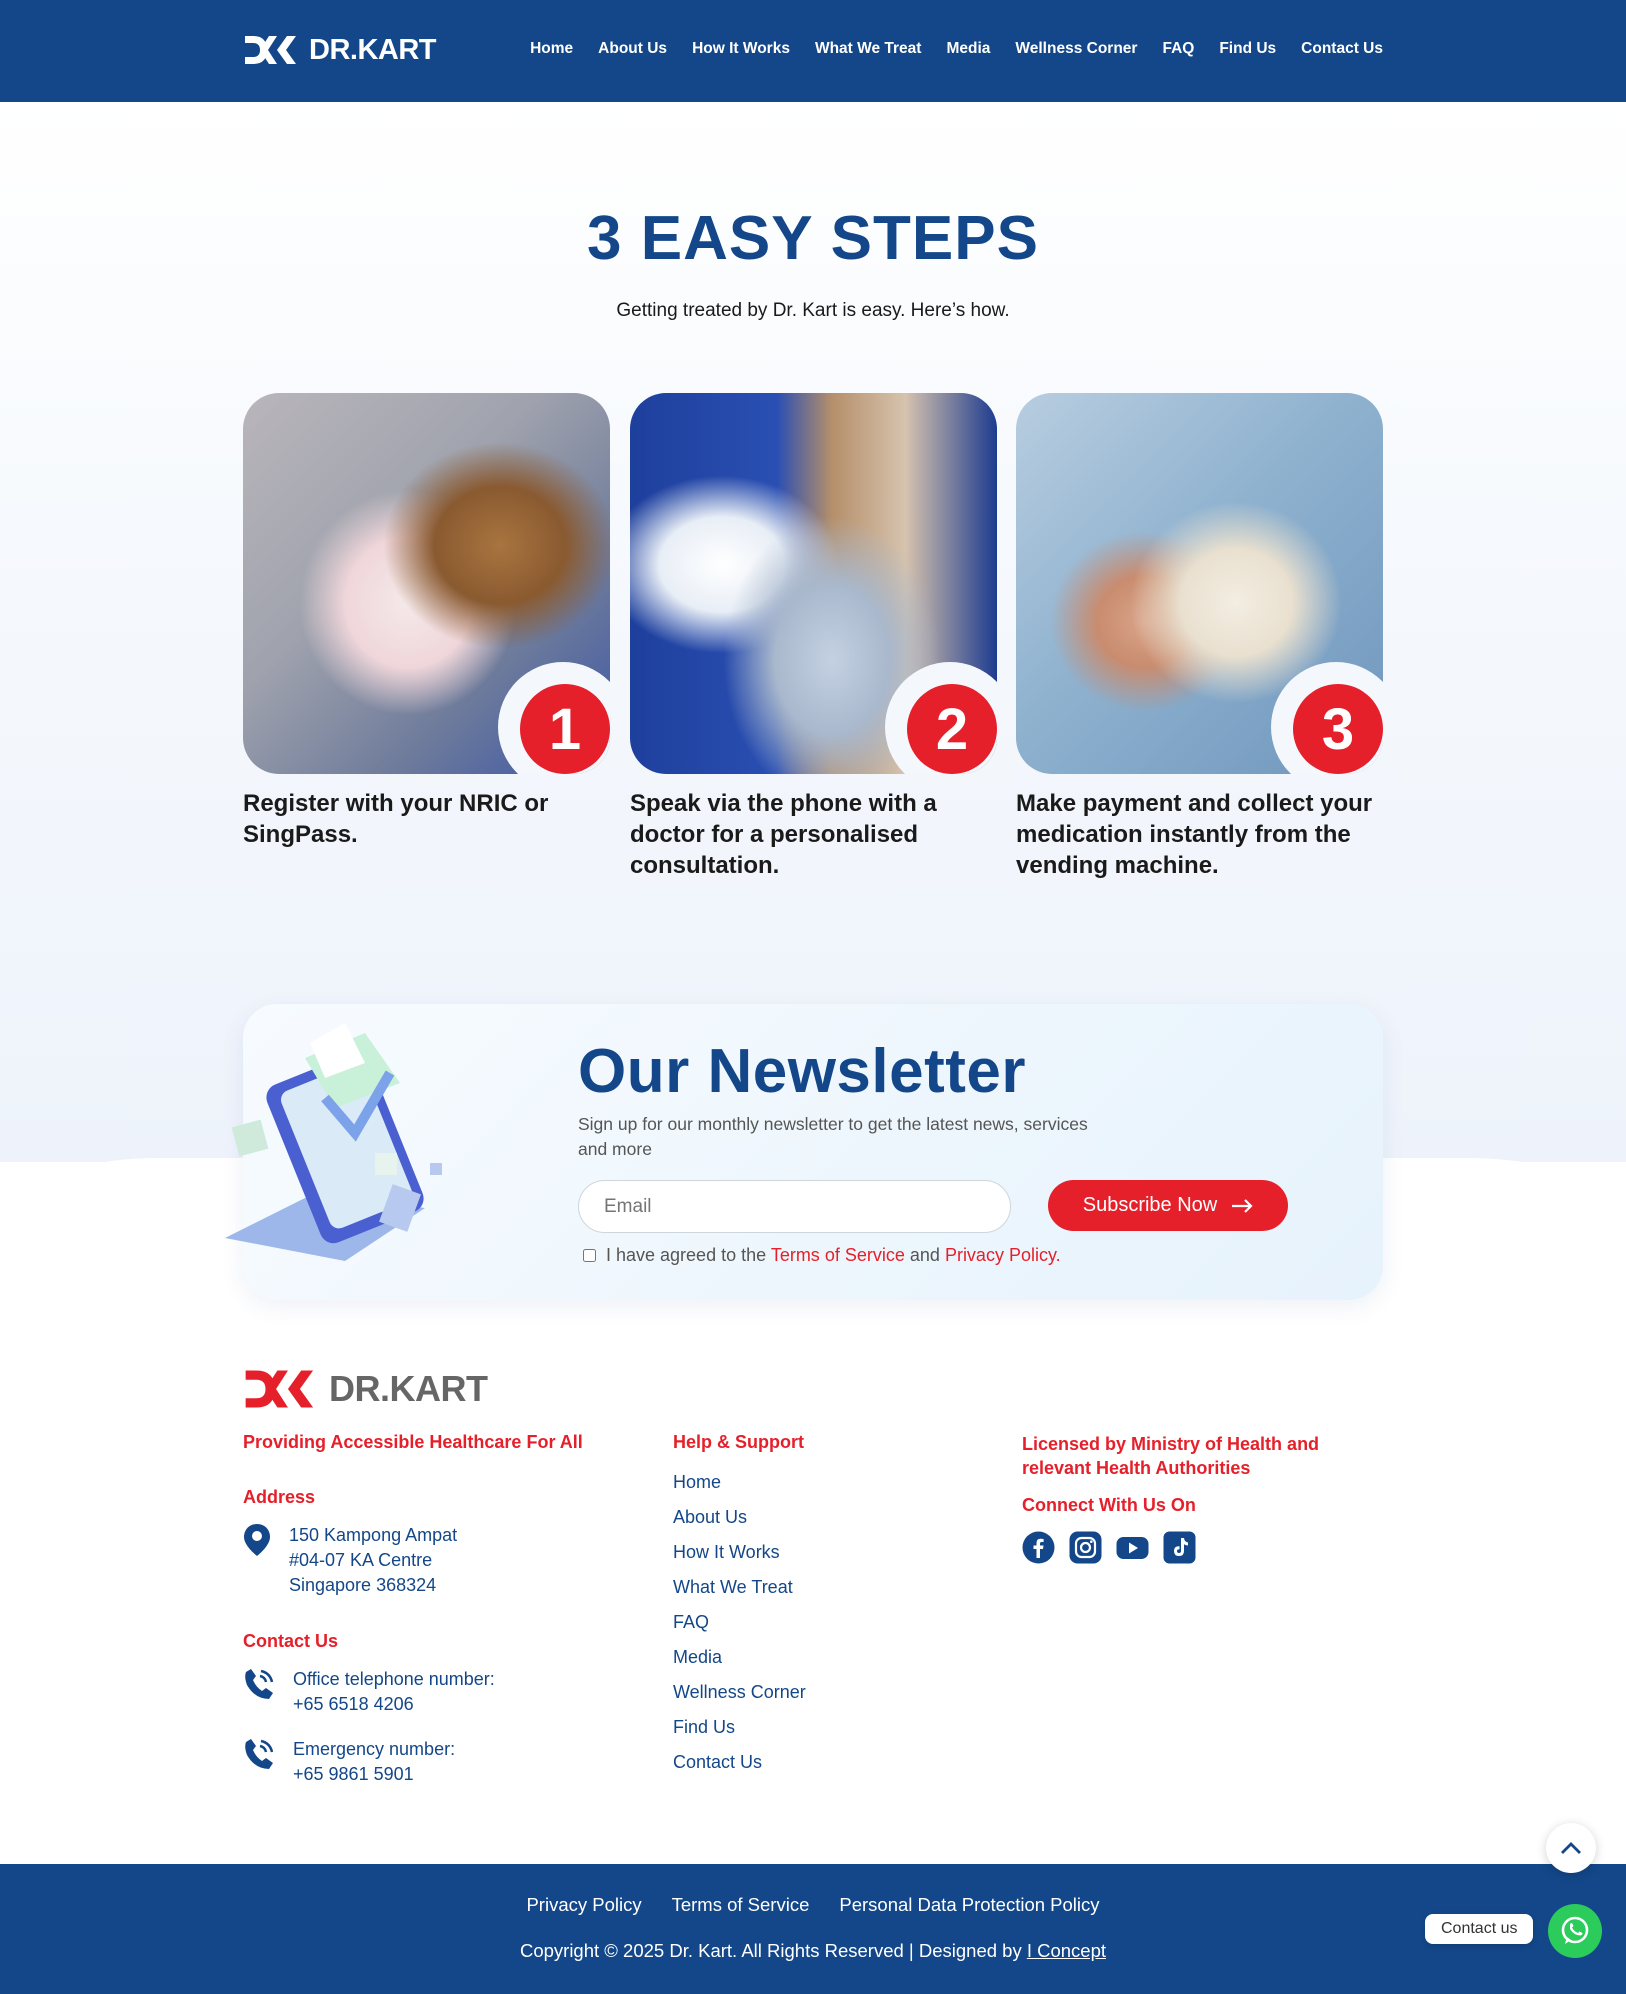 This screenshot has width=1626, height=1994. I want to click on office-phone-number: +65 6518 4206, so click(394, 1704).